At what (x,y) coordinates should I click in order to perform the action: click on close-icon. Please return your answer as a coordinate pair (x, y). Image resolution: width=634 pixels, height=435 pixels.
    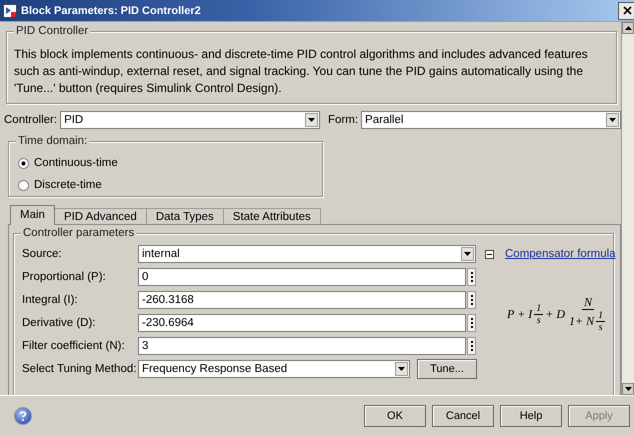
    Looking at the image, I should click on (627, 10).